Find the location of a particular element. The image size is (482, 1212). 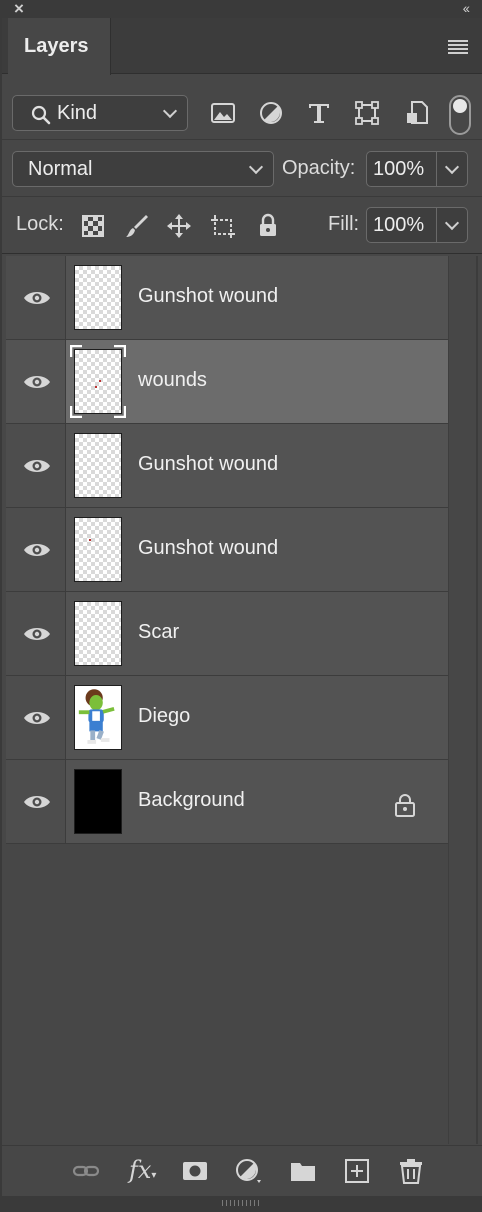

lock-label: Lock: is located at coordinates (40, 224).